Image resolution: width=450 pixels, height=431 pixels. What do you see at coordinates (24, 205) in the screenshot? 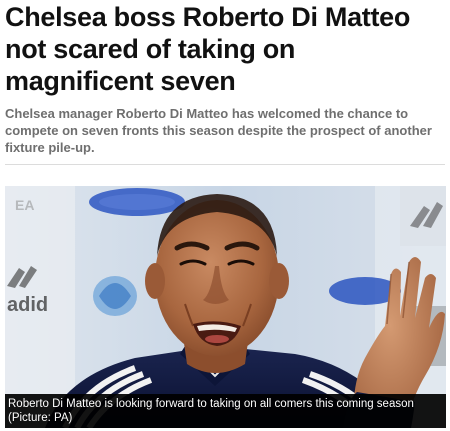
I see `svg-text: EA` at bounding box center [24, 205].